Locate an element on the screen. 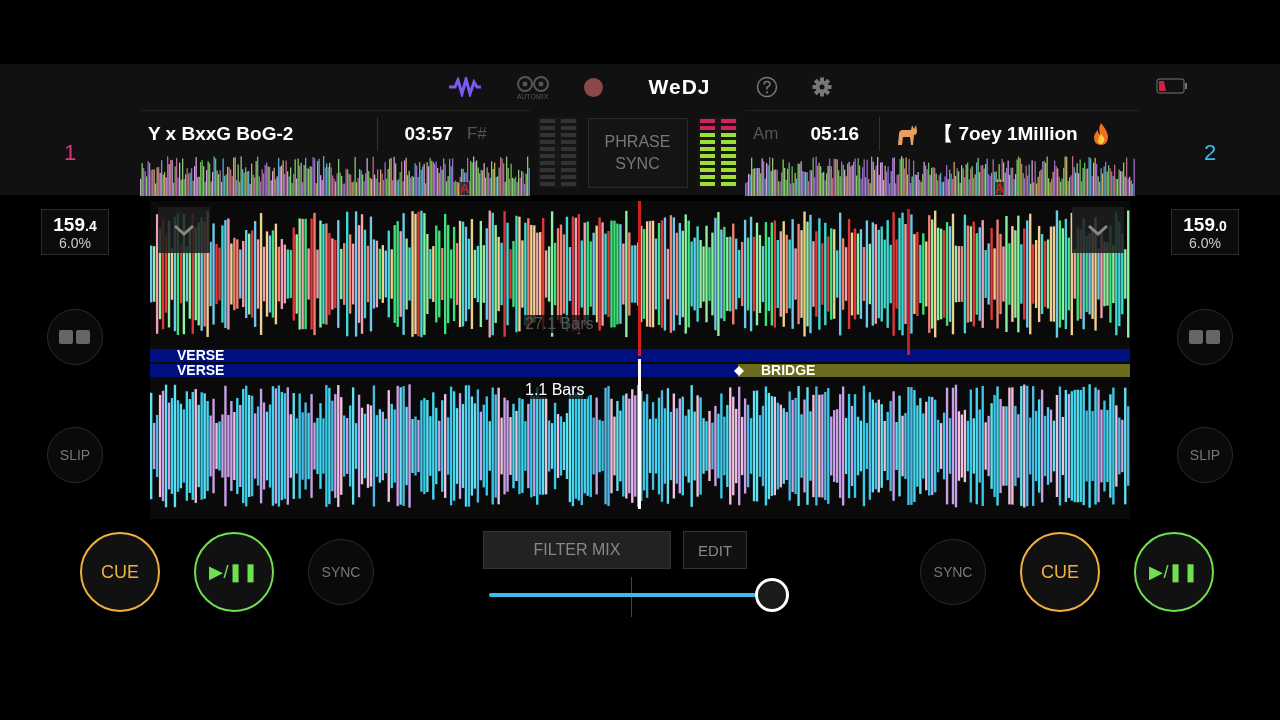  track-time: 03:57 is located at coordinates (428, 133).